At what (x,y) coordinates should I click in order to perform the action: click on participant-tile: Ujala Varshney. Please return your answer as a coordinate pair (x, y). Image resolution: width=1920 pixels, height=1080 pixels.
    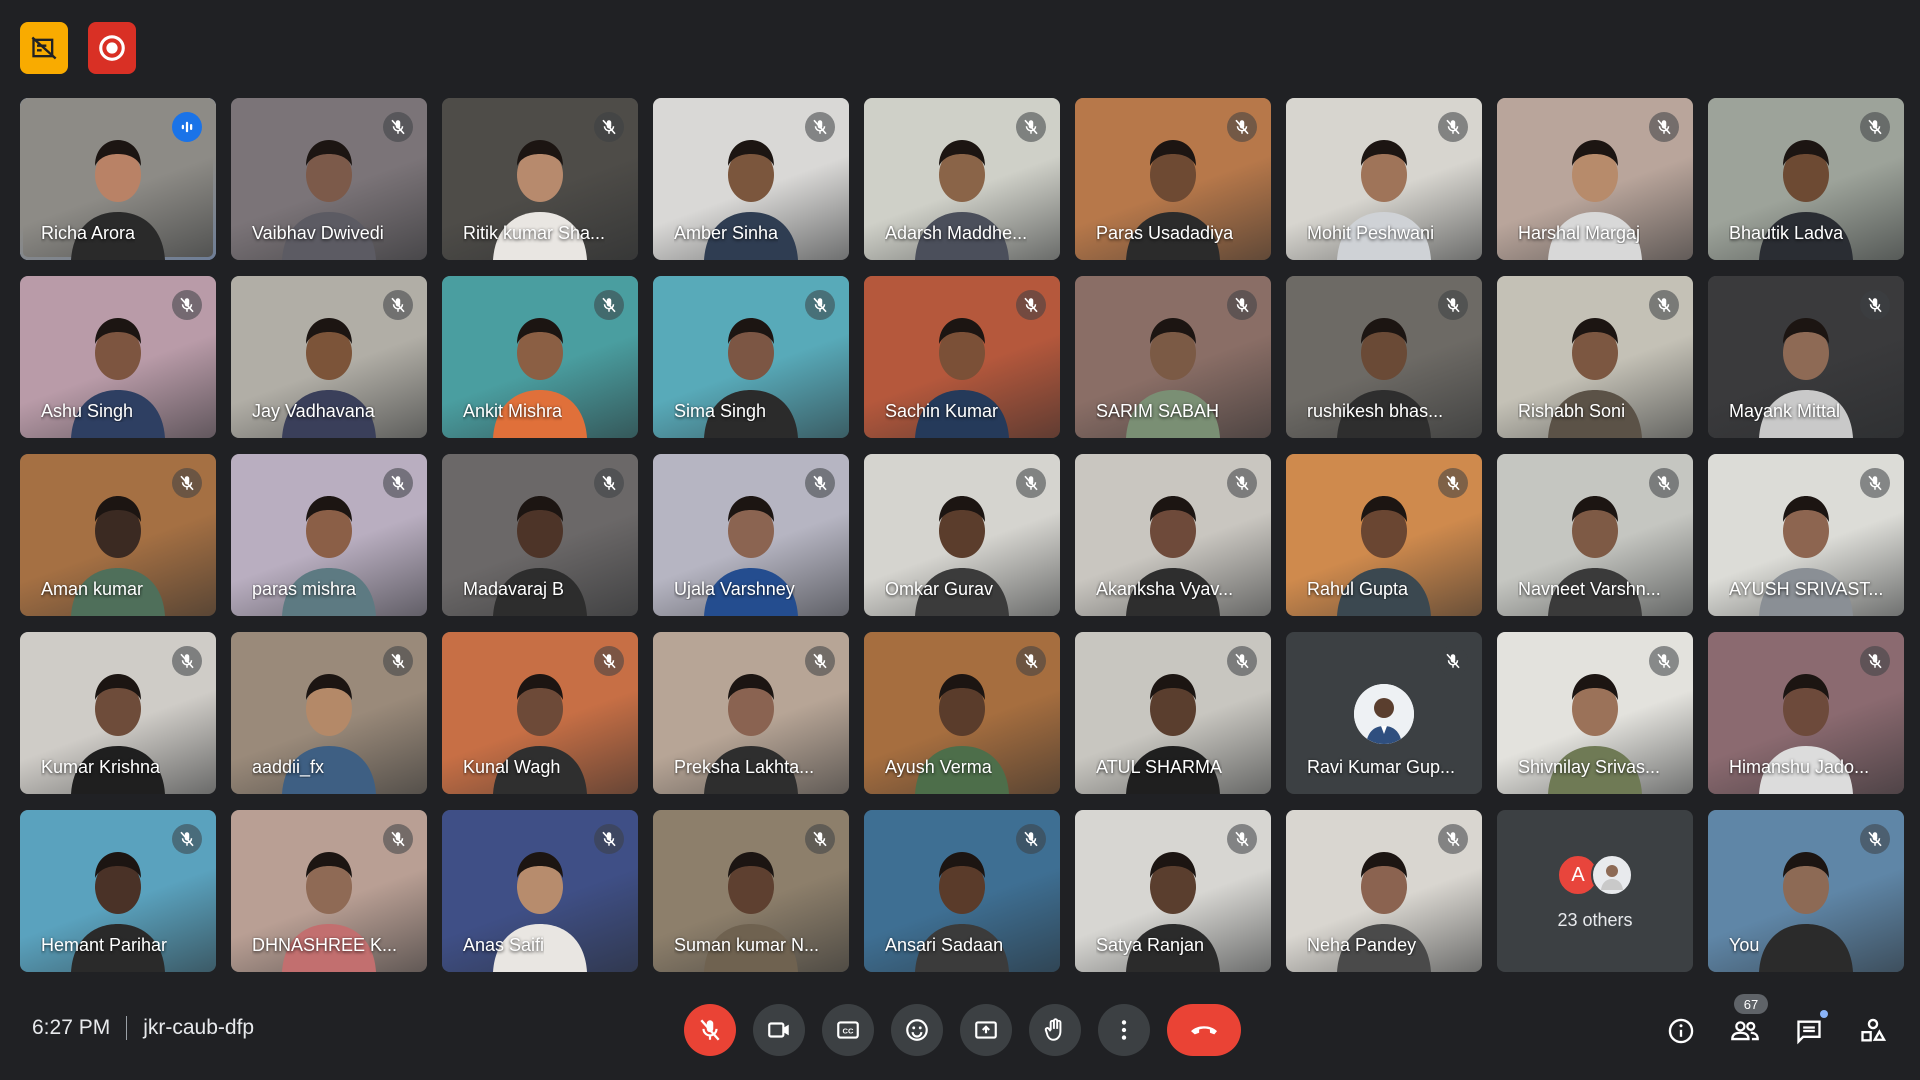
    Looking at the image, I should click on (751, 535).